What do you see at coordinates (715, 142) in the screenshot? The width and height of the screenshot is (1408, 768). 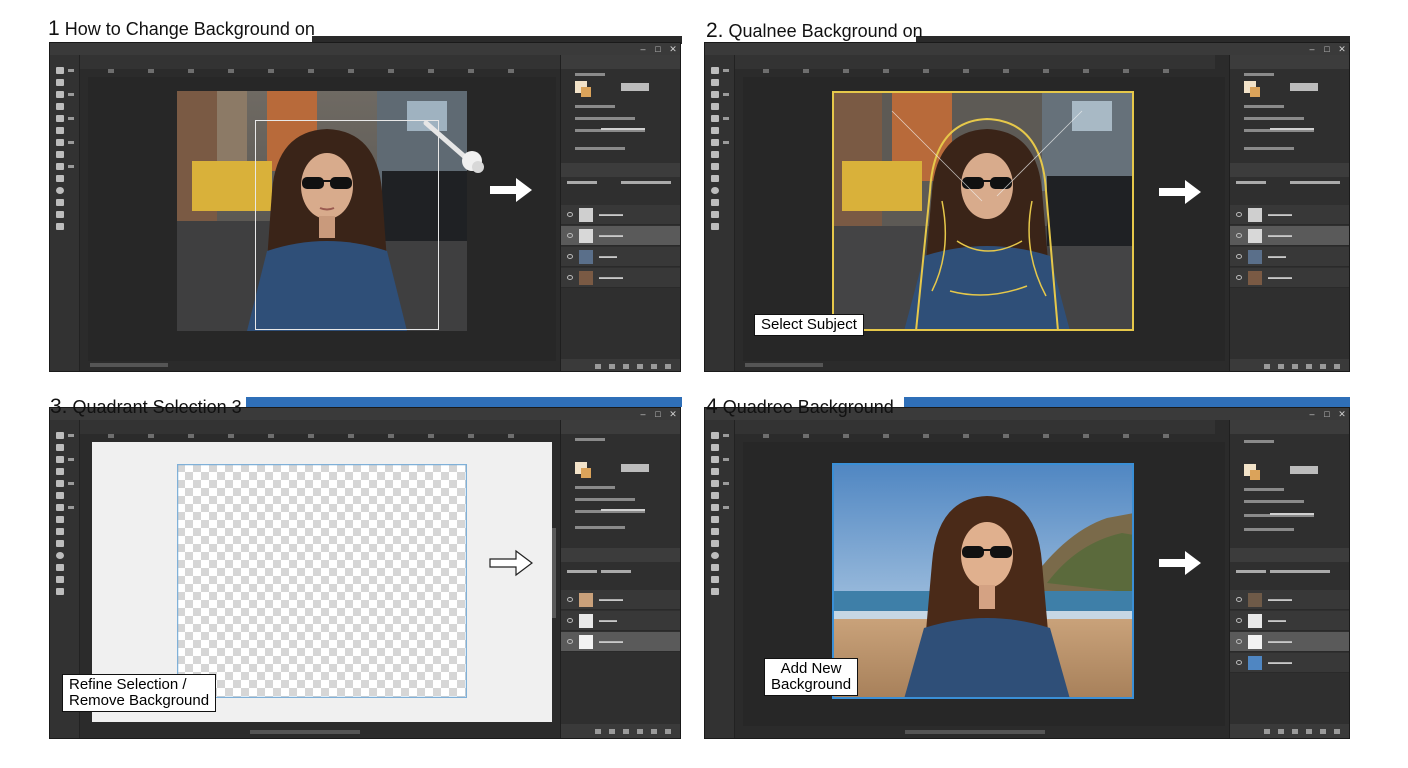 I see `brush-tool-icon` at bounding box center [715, 142].